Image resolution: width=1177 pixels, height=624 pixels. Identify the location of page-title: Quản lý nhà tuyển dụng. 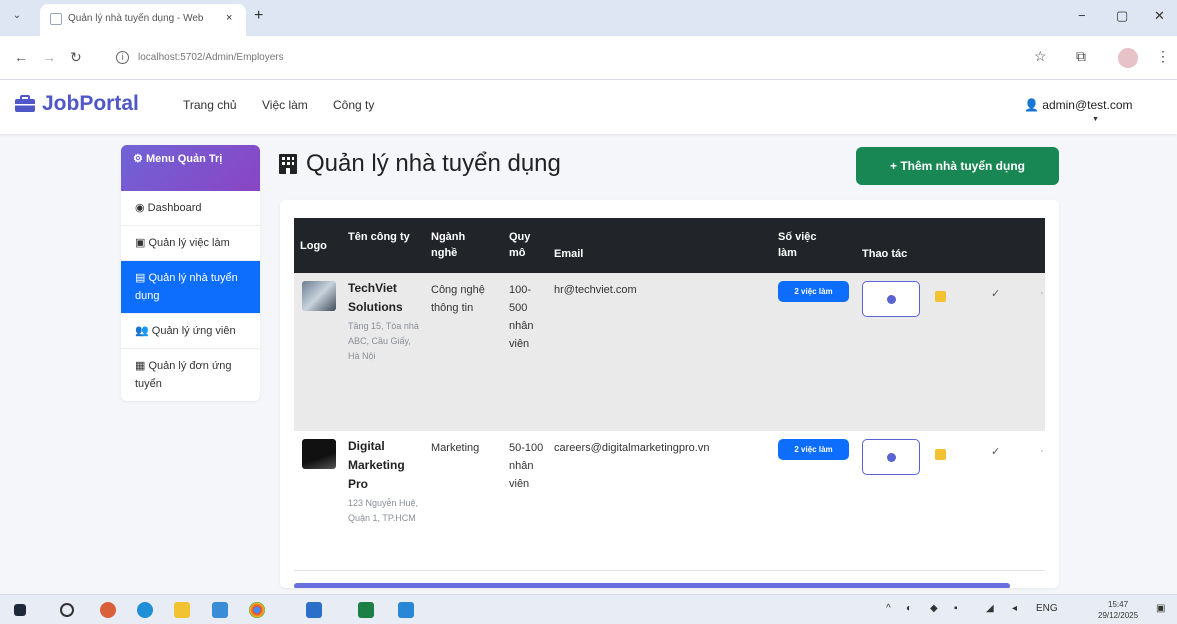
(419, 164).